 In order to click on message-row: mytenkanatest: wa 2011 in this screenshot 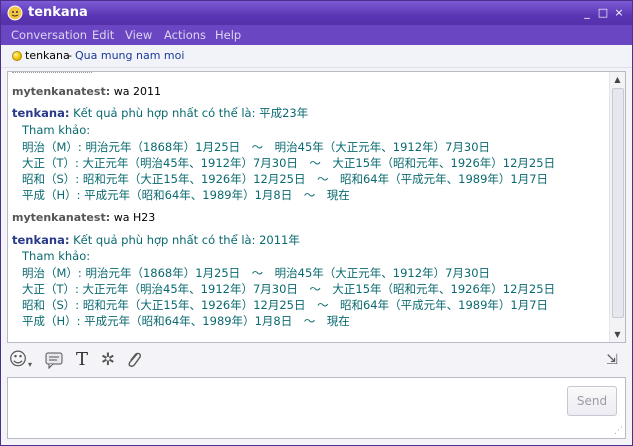, I will do `click(86, 91)`.